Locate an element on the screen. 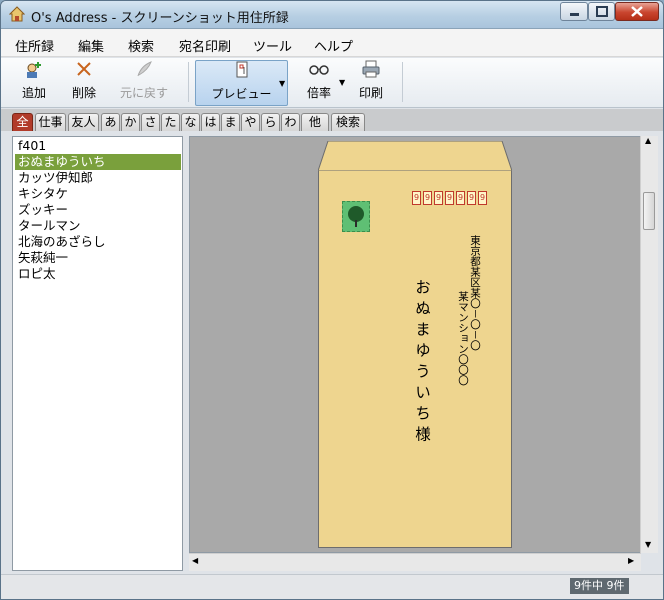 The height and width of the screenshot is (600, 664). tab-ra: ら is located at coordinates (270, 122).